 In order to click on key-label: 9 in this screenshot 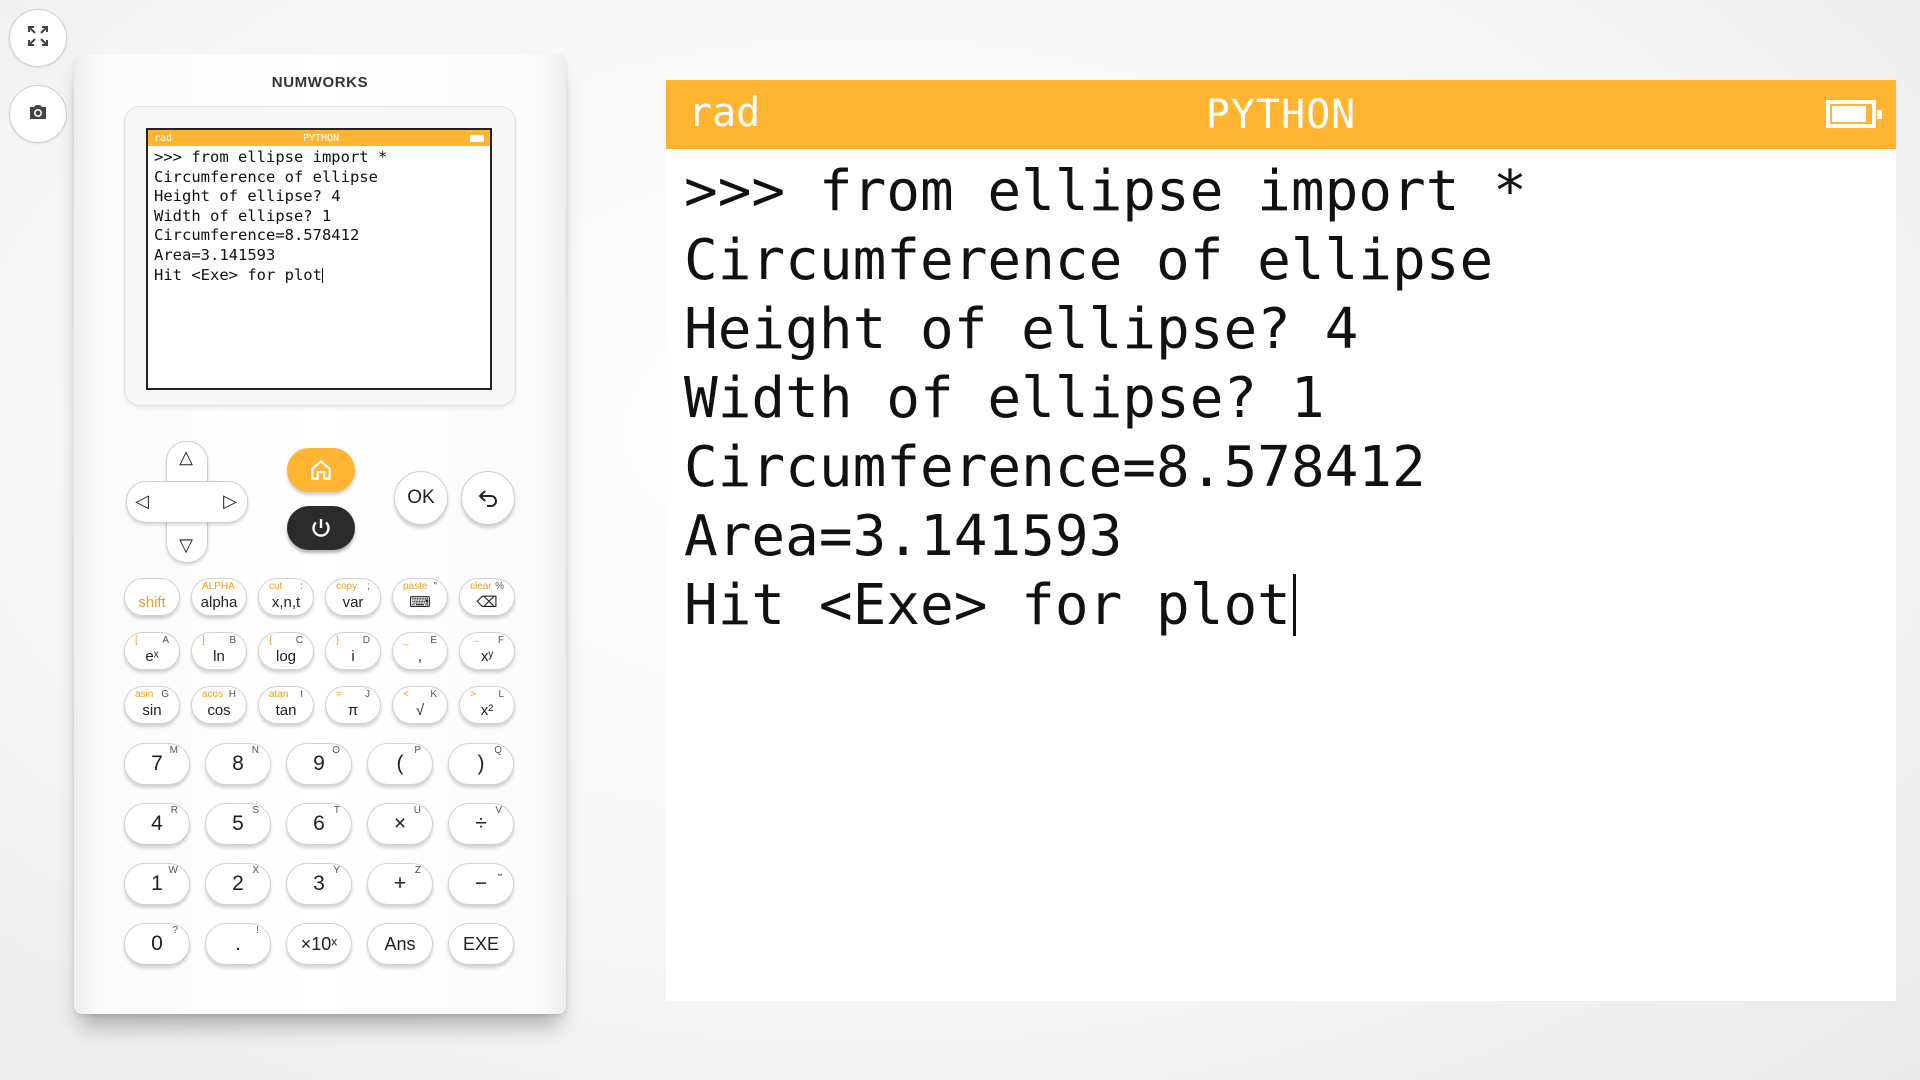, I will do `click(319, 763)`.